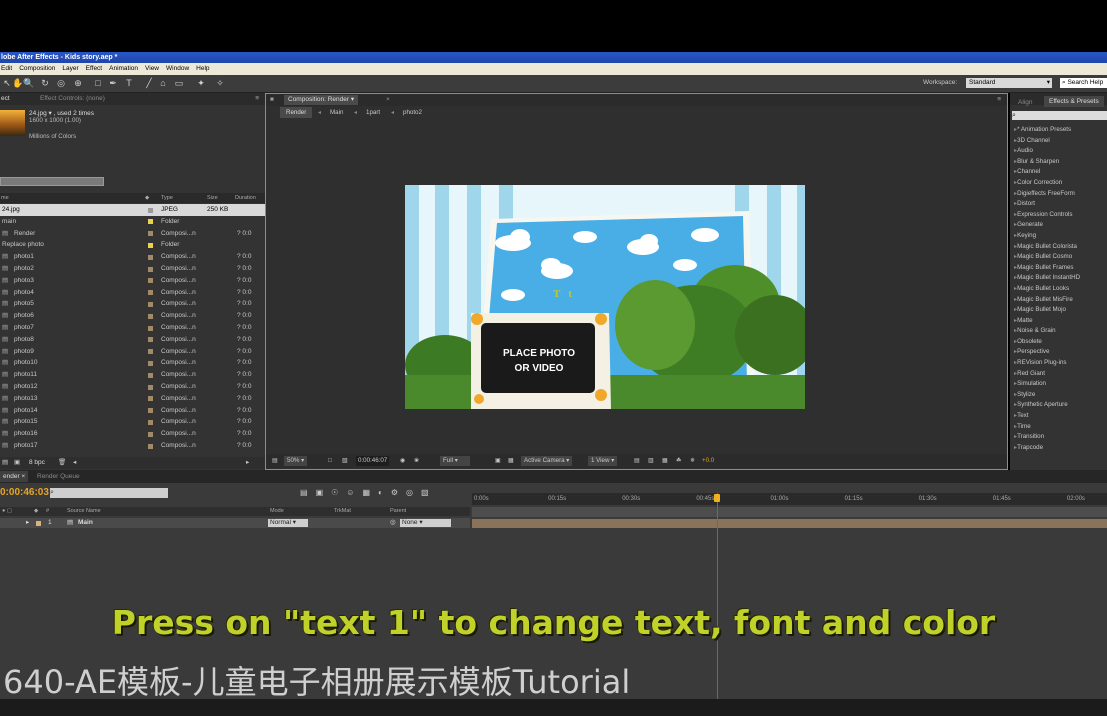 The width and height of the screenshot is (1107, 716). Describe the element at coordinates (336, 113) in the screenshot. I see `breadcrumb-main: Main` at that location.